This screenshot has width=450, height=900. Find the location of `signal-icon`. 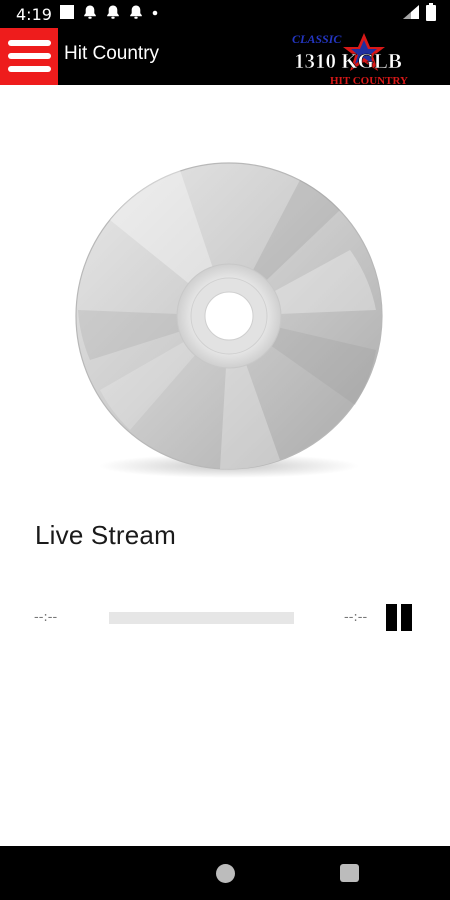

signal-icon is located at coordinates (411, 14).